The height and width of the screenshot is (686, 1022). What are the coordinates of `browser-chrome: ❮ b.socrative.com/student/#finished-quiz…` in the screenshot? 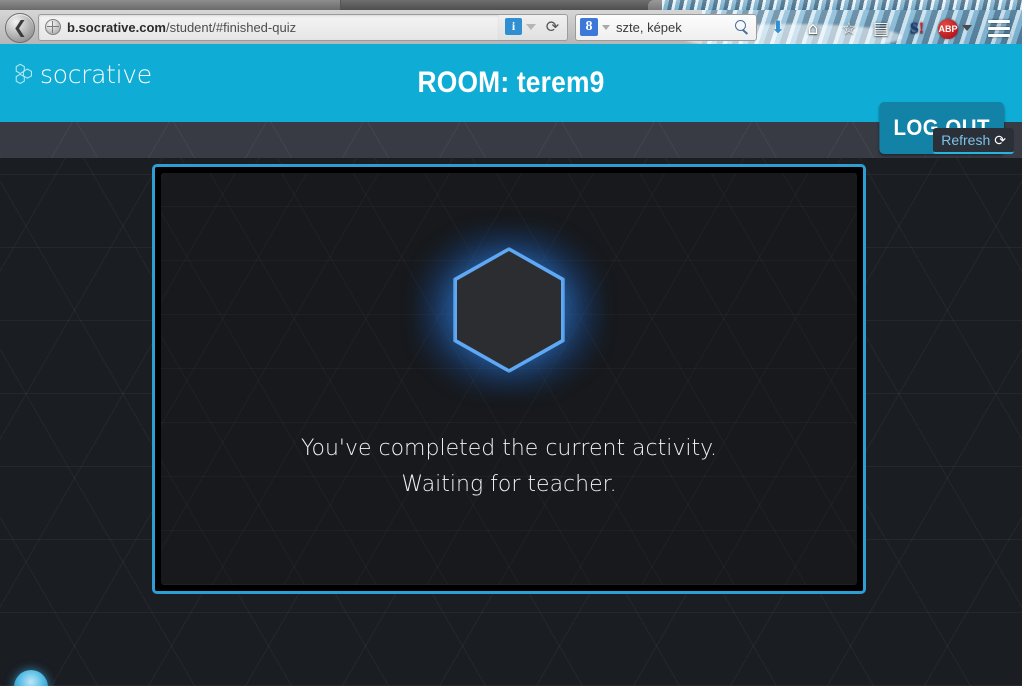 It's located at (511, 22).